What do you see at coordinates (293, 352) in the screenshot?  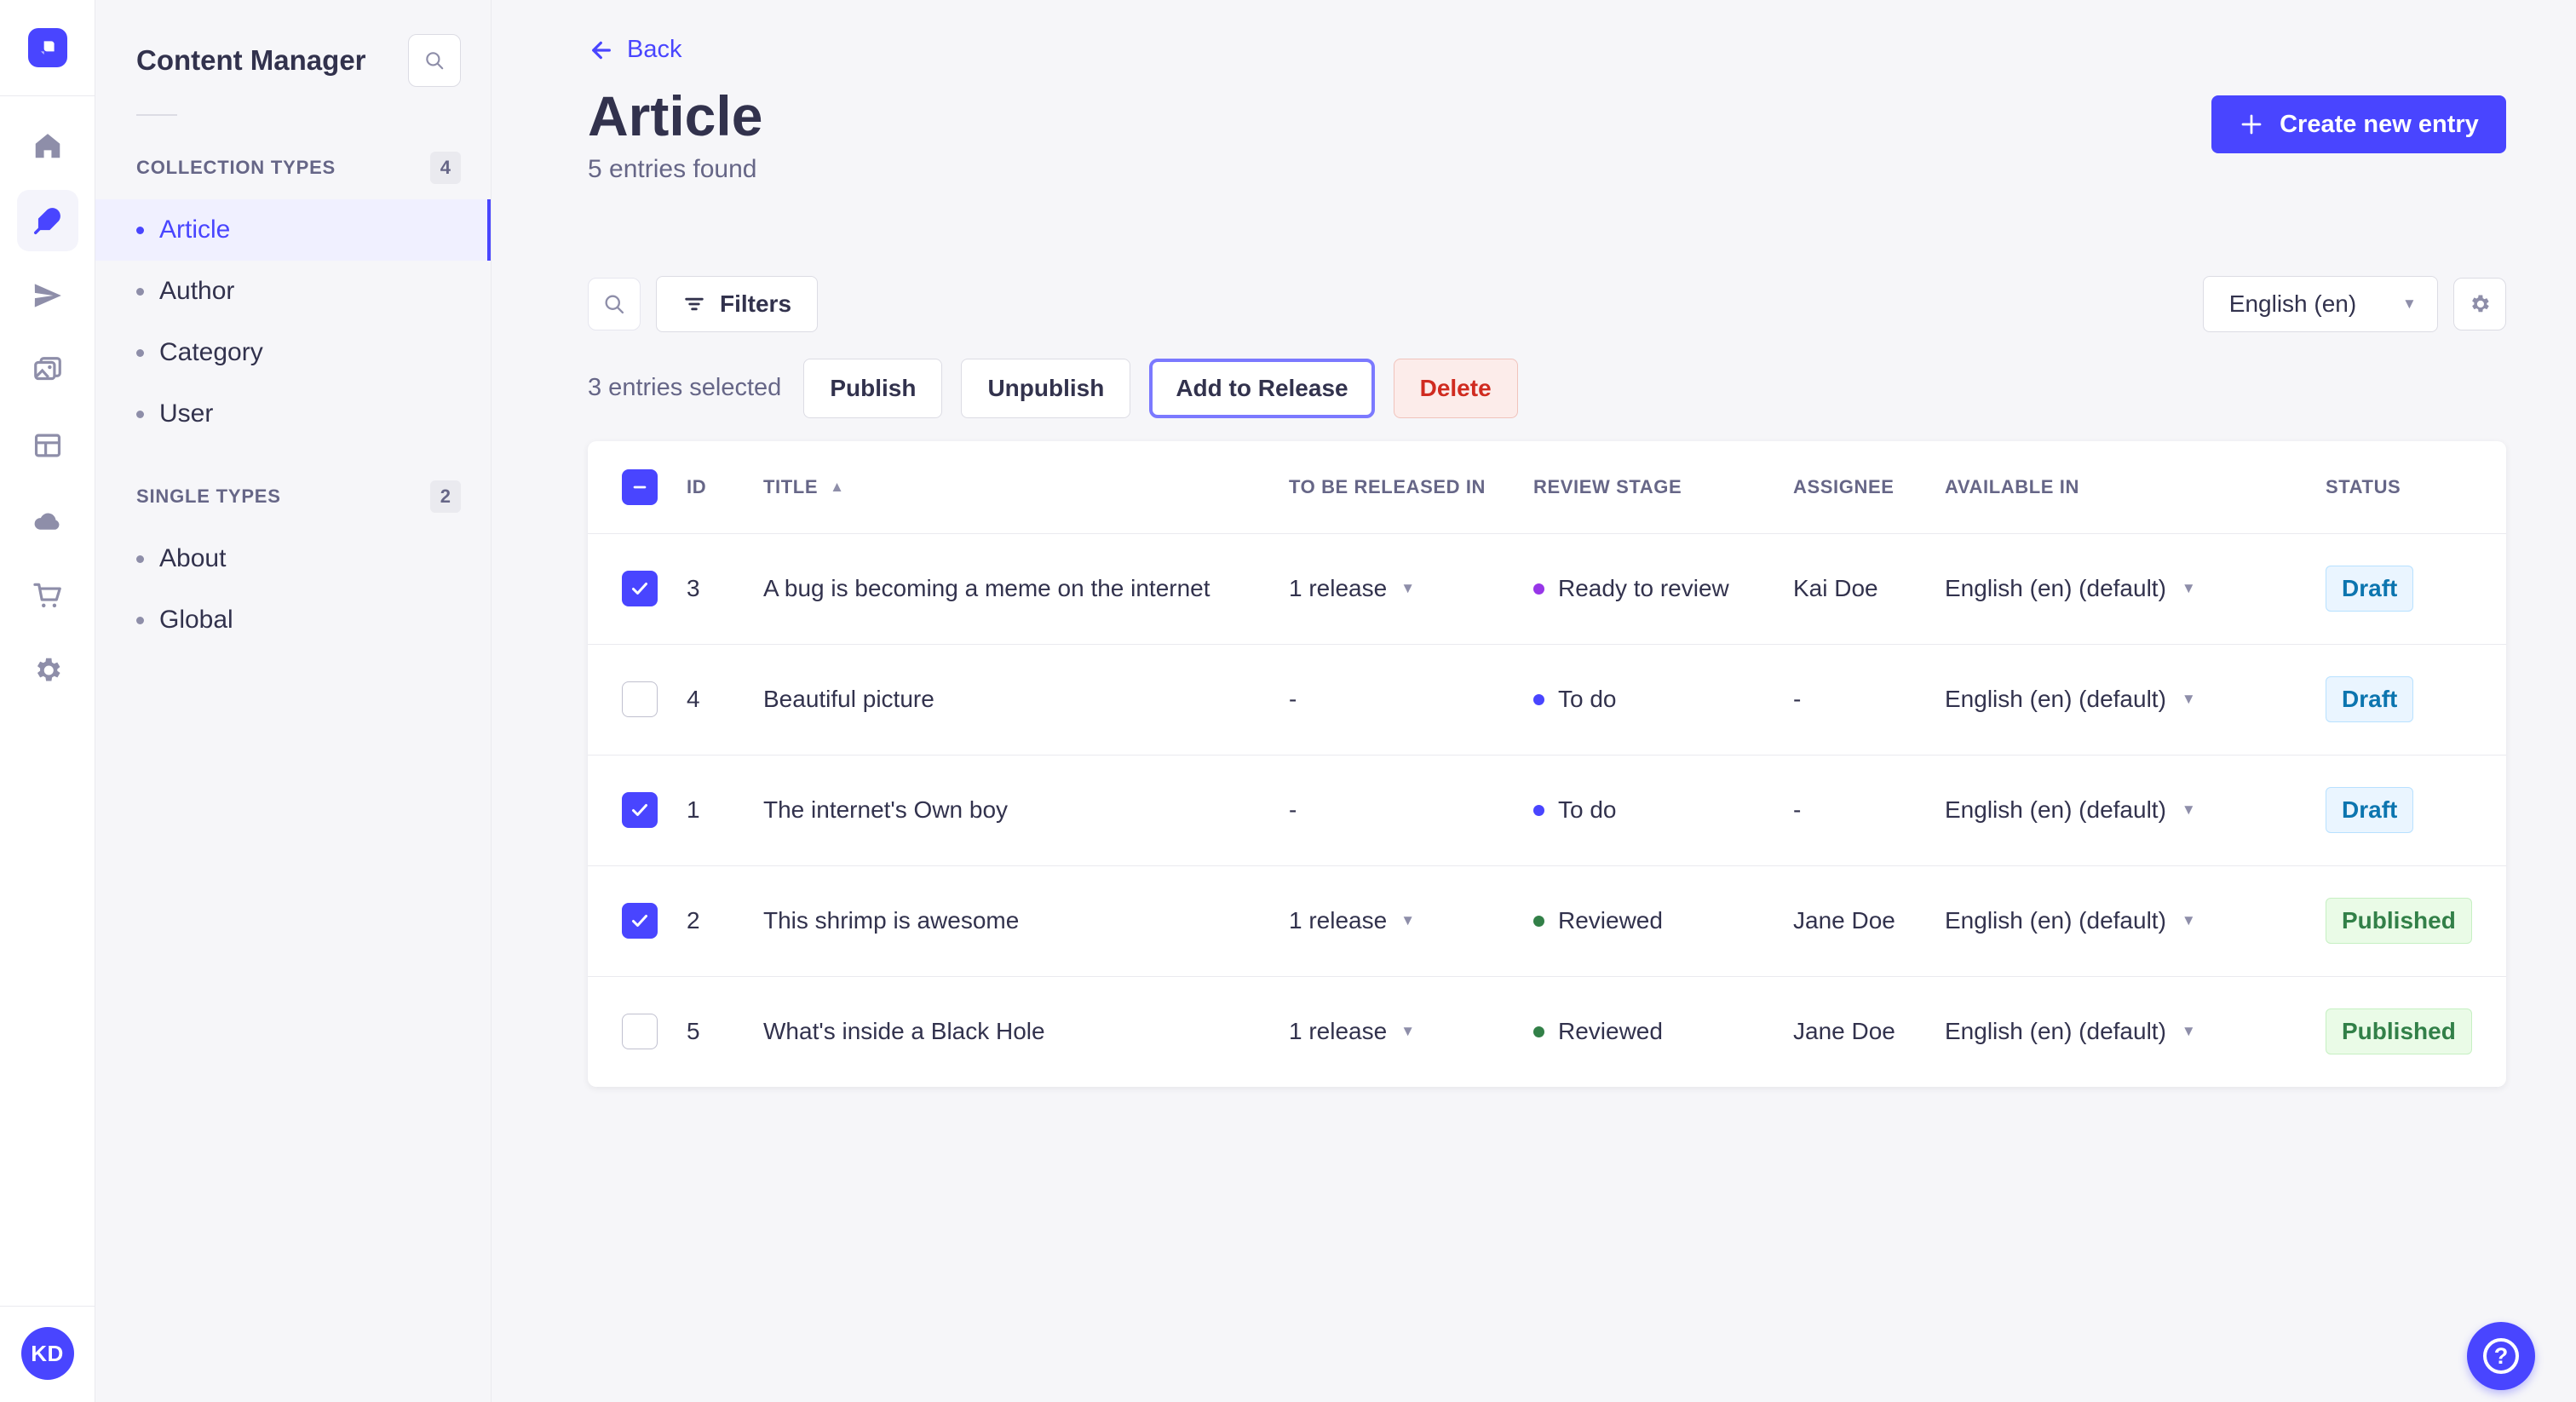 I see `subnav-item-category: Category` at bounding box center [293, 352].